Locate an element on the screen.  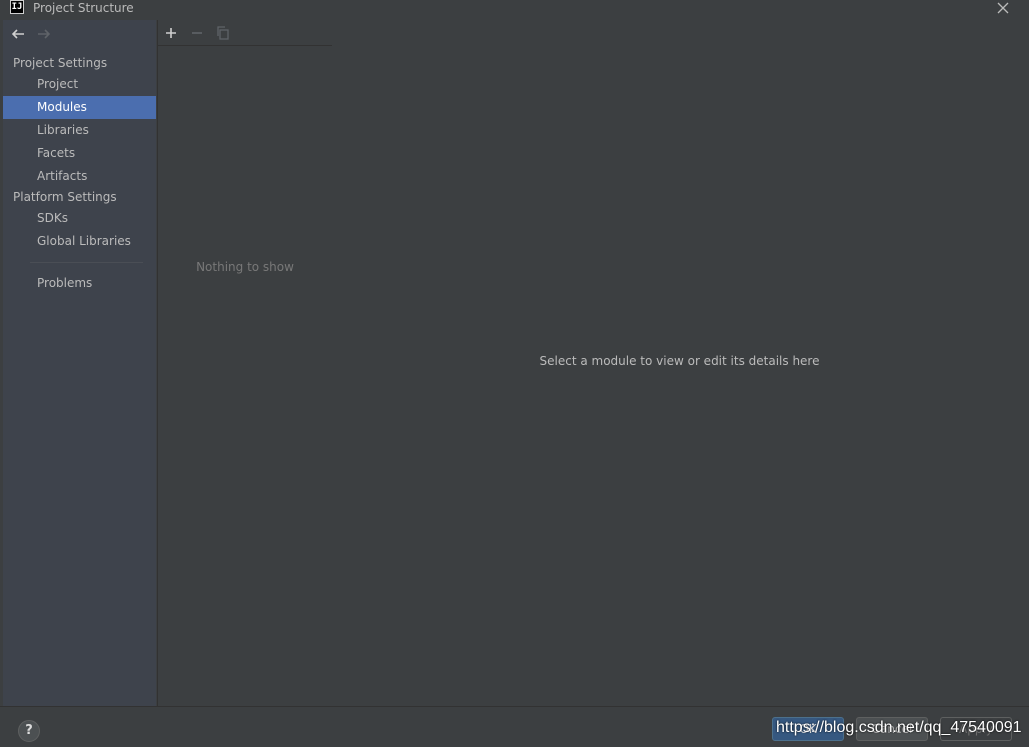
window-title: Project Structure is located at coordinates (83, 8).